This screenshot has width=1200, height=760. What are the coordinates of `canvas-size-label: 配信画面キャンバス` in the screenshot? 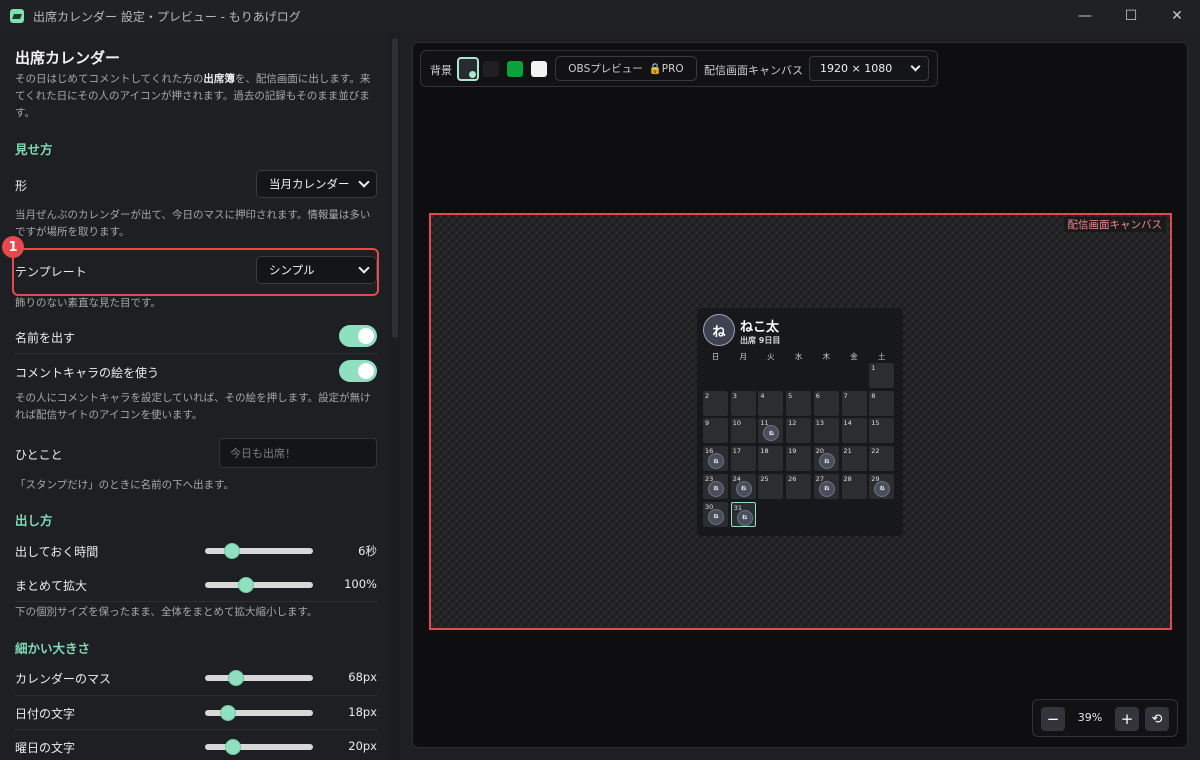 It's located at (753, 70).